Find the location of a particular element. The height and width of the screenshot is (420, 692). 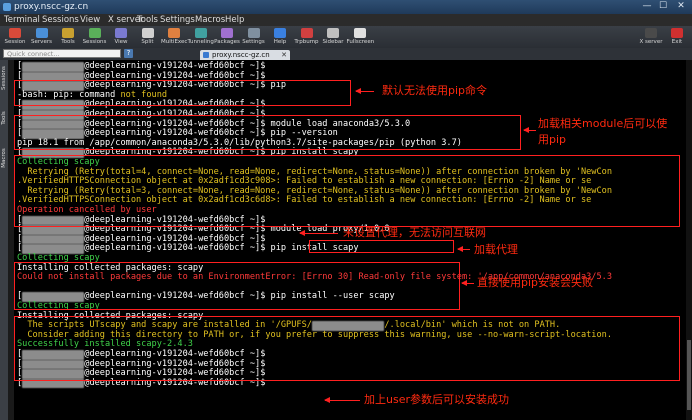

sidebar-icon is located at coordinates (333, 33).